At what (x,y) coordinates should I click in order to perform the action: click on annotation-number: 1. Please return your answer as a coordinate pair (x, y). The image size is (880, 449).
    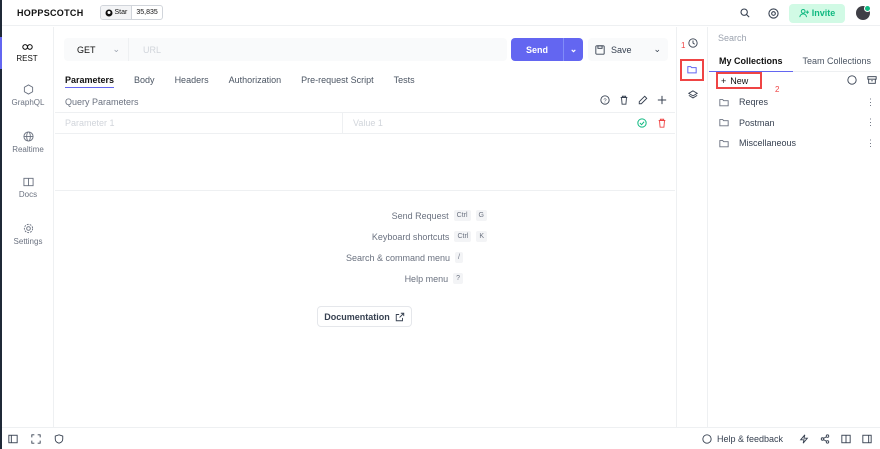
    Looking at the image, I should click on (683, 45).